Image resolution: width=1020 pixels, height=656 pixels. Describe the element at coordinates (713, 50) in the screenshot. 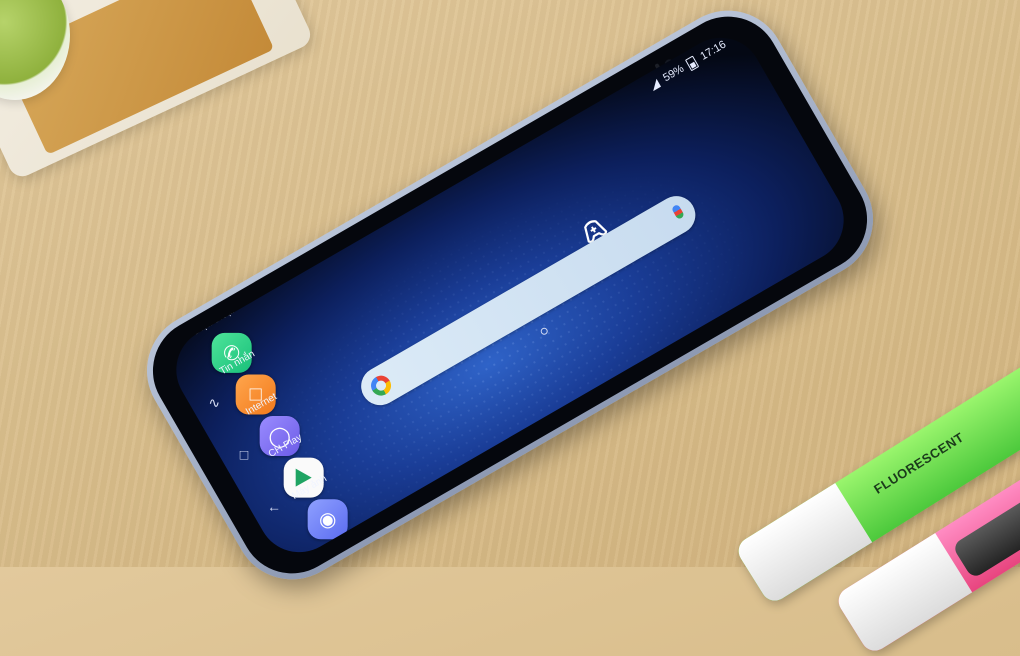

I see `clock: 17:16` at that location.